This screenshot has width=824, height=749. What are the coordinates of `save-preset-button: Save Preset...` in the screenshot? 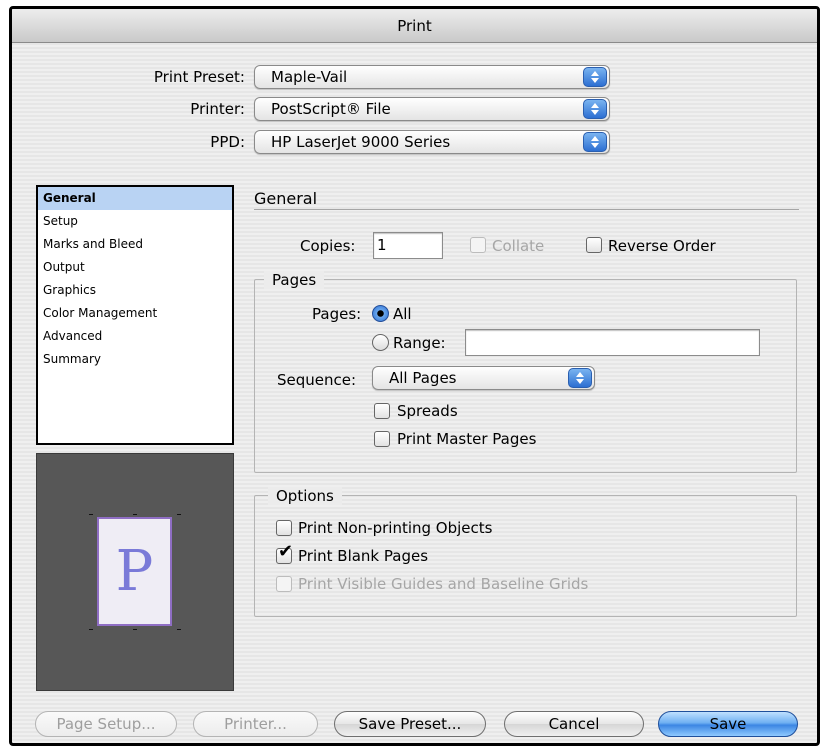 It's located at (410, 724).